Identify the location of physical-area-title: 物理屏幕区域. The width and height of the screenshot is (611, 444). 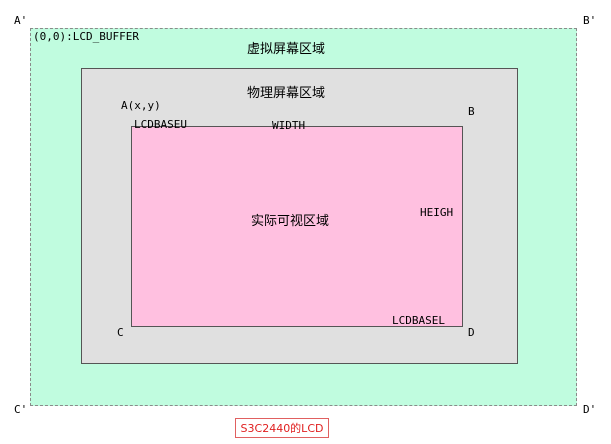
(286, 93).